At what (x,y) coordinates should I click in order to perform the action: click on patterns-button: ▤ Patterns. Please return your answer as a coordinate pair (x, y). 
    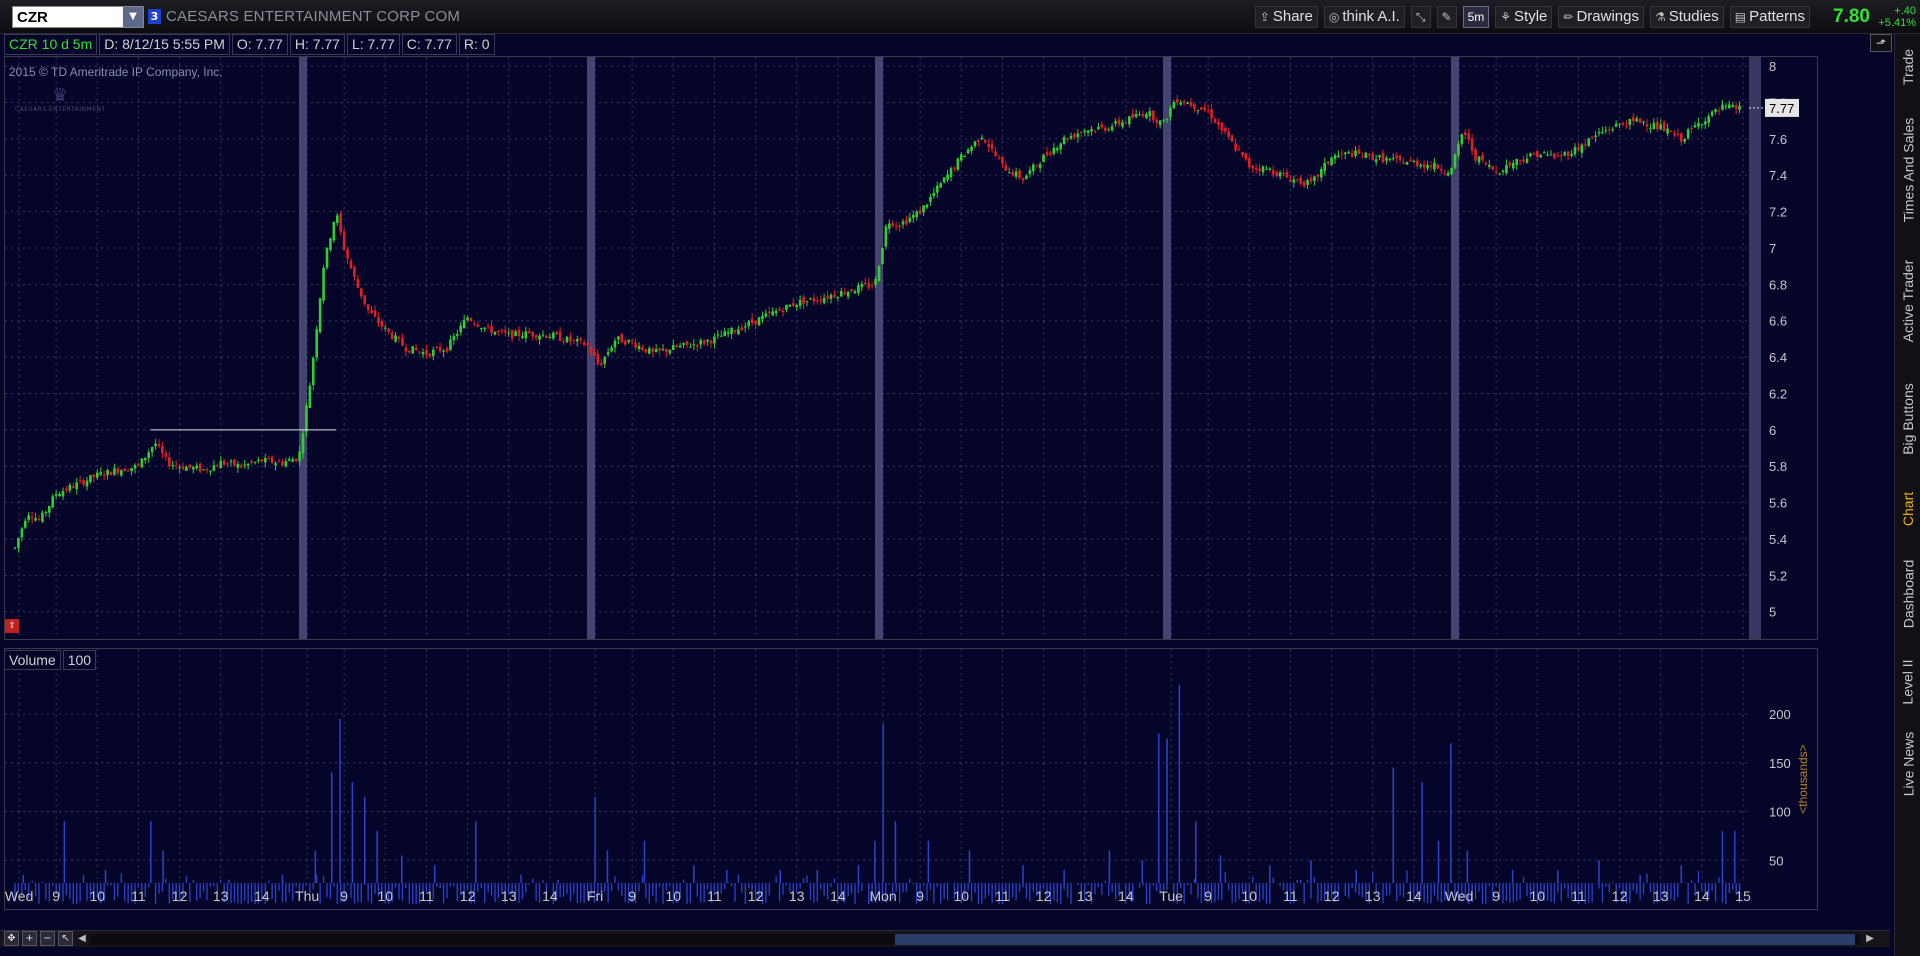
    Looking at the image, I should click on (1769, 17).